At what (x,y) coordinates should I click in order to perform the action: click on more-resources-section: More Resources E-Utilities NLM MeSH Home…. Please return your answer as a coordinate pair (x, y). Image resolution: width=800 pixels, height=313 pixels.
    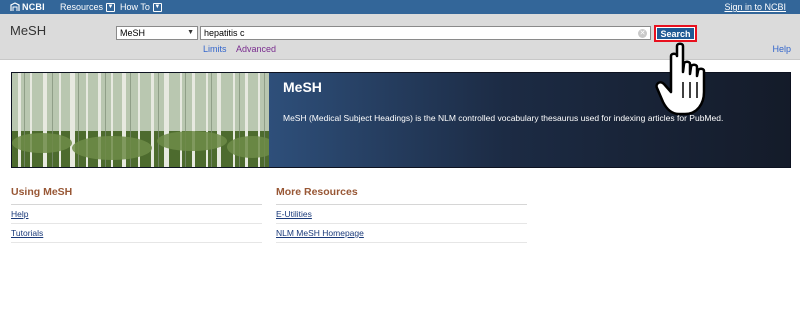
    Looking at the image, I should click on (401, 214).